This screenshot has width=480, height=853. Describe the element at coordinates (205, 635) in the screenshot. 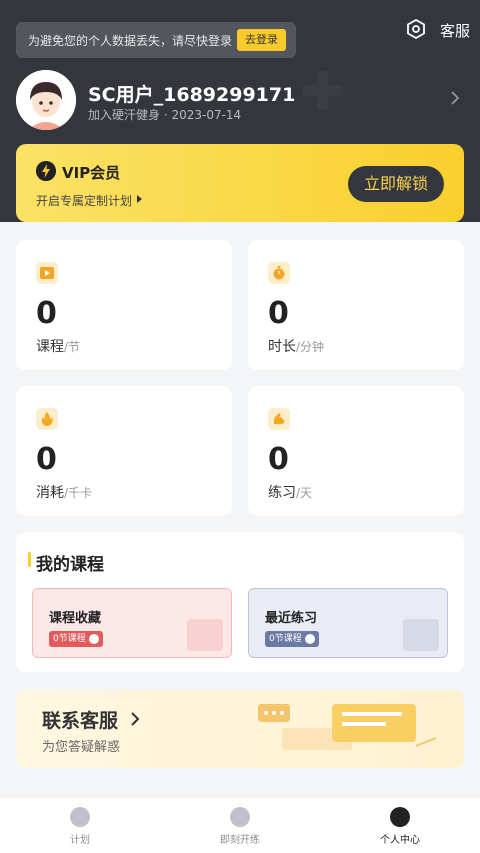

I see `heart-folder-icon` at that location.